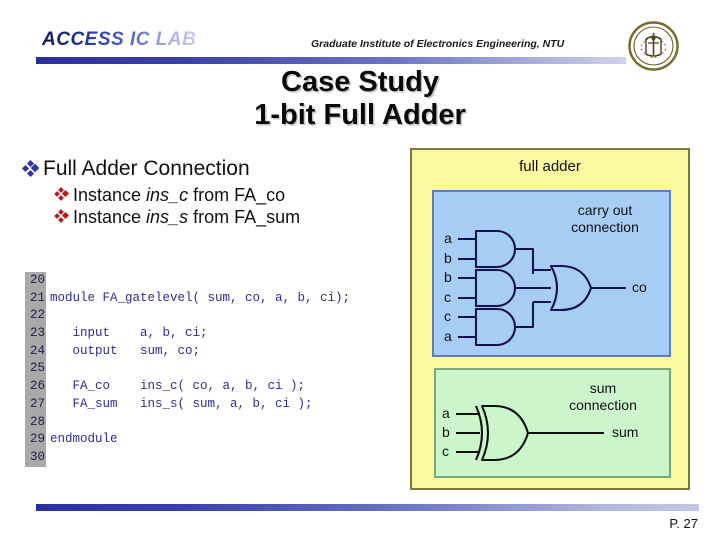 The height and width of the screenshot is (540, 720). What do you see at coordinates (244, 217) in the screenshot?
I see `ins-s-suffix: from FA_sum` at bounding box center [244, 217].